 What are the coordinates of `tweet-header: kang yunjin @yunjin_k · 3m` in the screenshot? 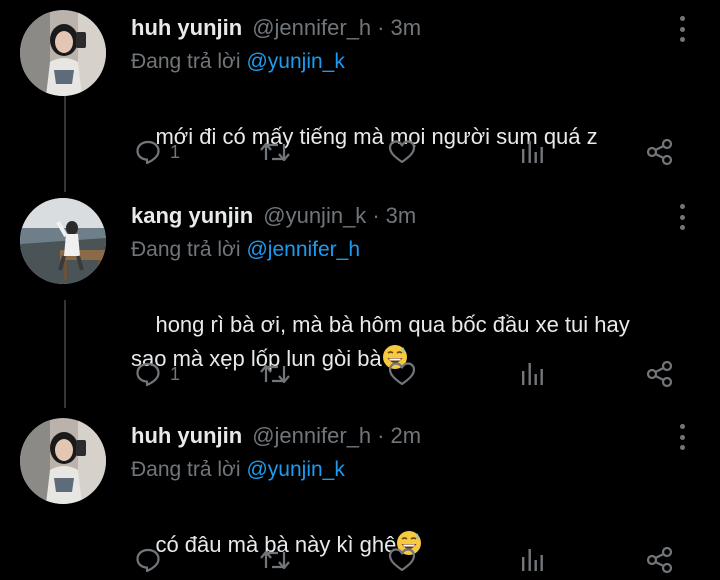 It's located at (273, 216).